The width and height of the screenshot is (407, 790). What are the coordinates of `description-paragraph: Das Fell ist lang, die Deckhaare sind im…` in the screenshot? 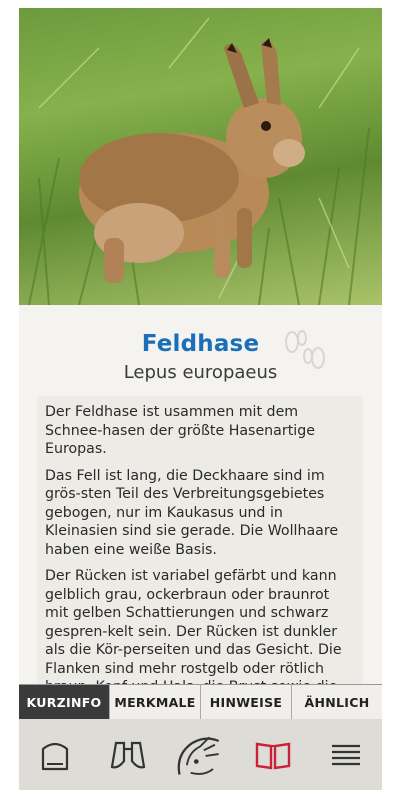 It's located at (192, 512).